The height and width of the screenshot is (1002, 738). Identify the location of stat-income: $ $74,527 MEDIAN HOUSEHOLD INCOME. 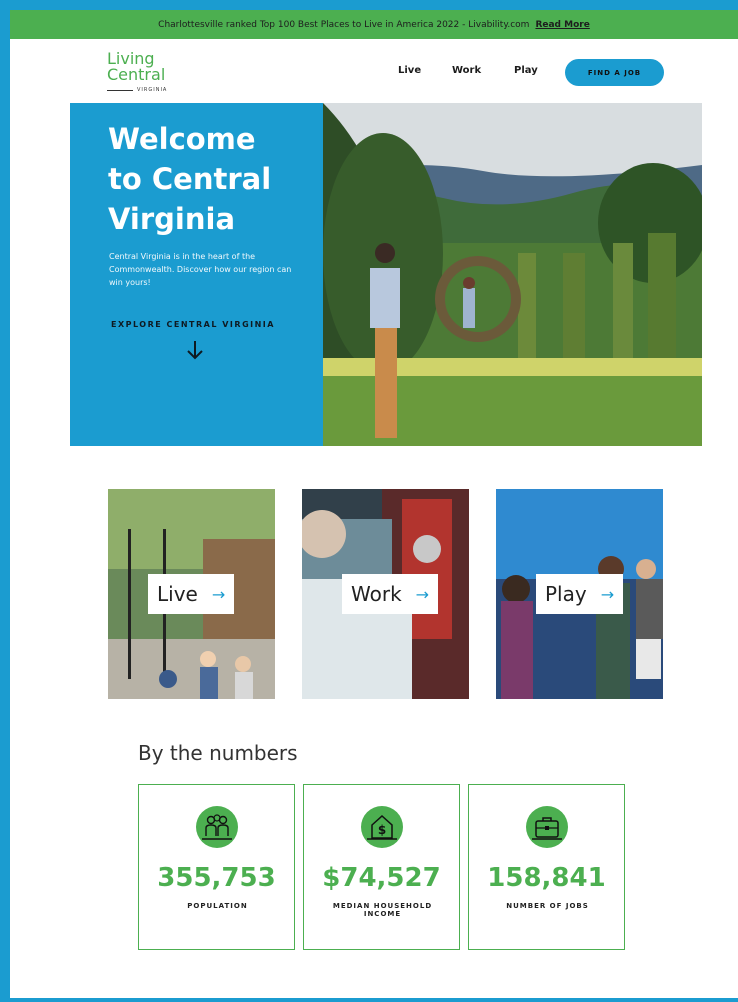
(381, 867).